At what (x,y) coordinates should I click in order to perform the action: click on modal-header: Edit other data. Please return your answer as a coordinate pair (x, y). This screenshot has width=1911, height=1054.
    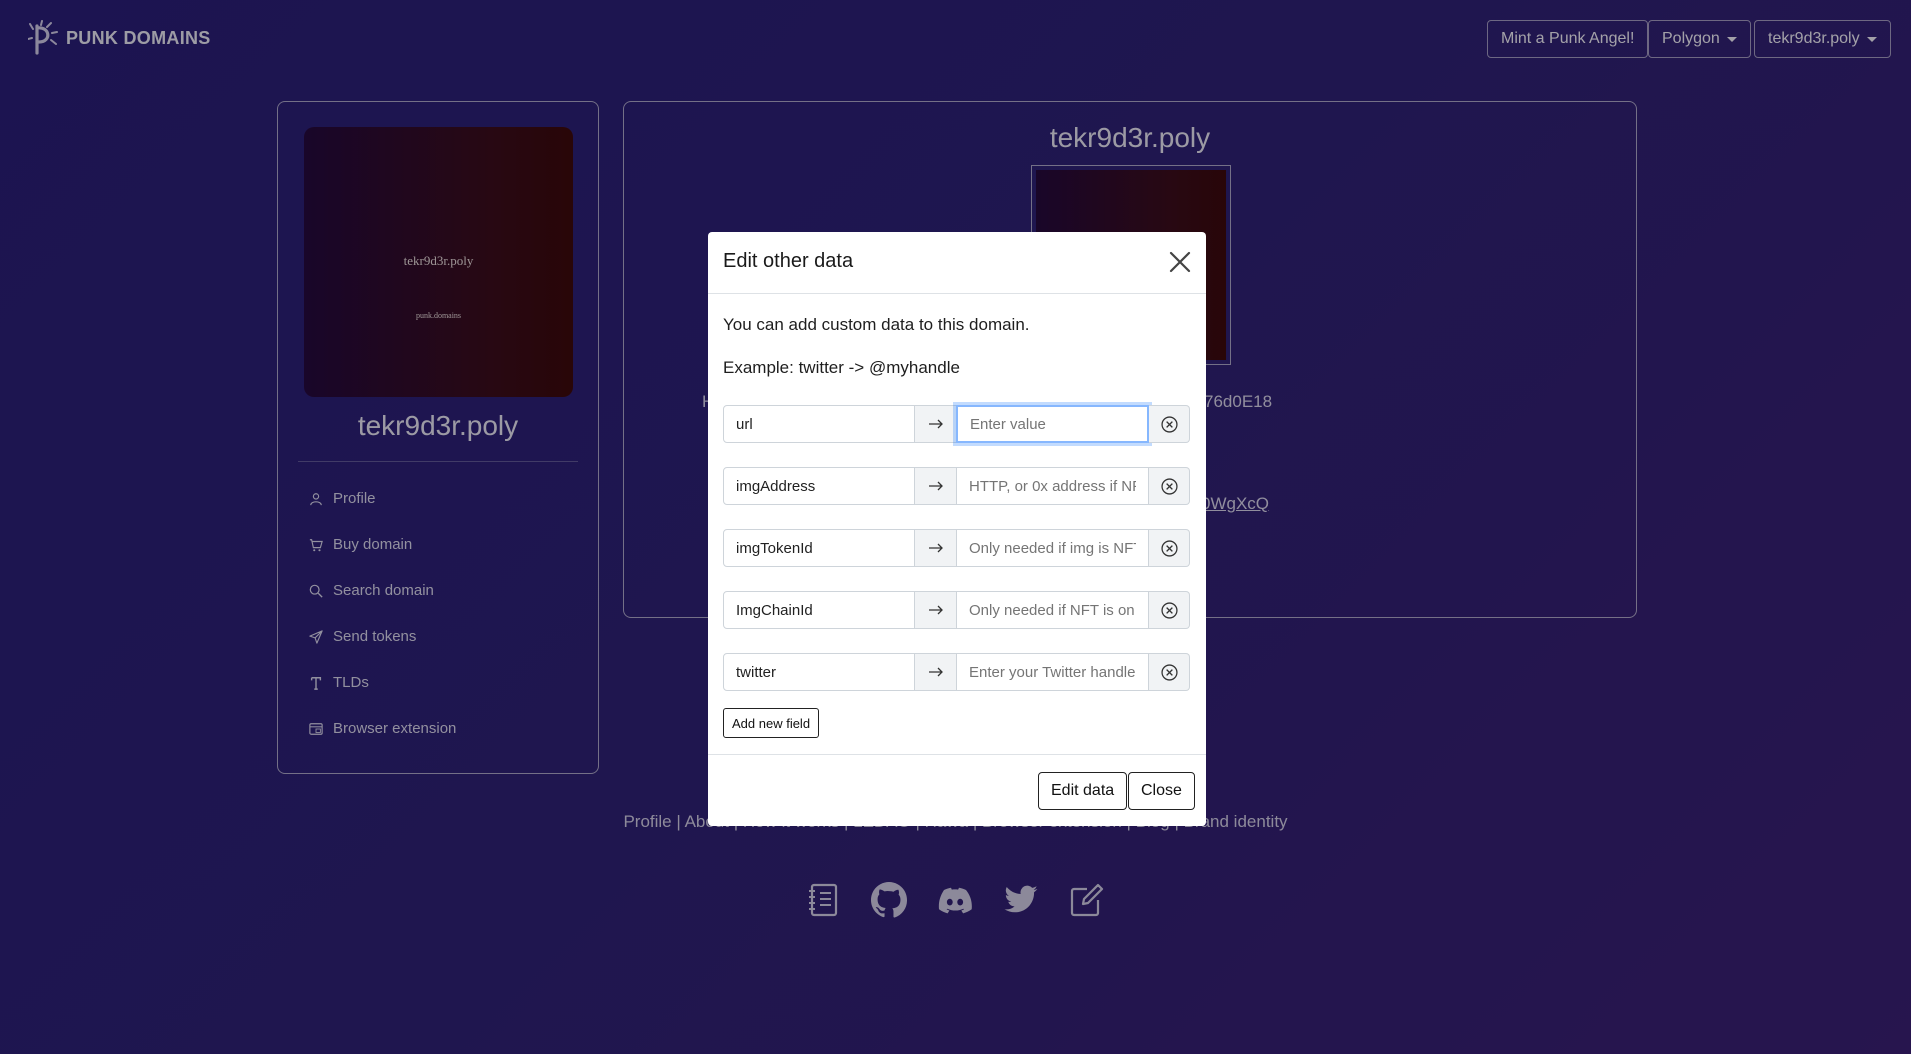
    Looking at the image, I should click on (957, 263).